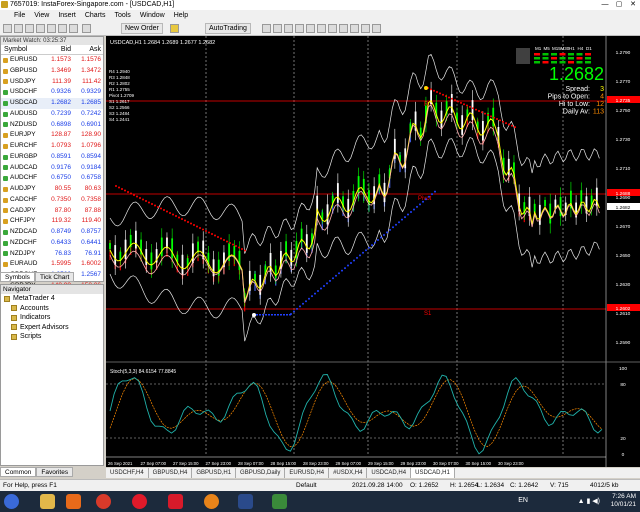  I want to click on autoscroll-icon, so click(343, 28).